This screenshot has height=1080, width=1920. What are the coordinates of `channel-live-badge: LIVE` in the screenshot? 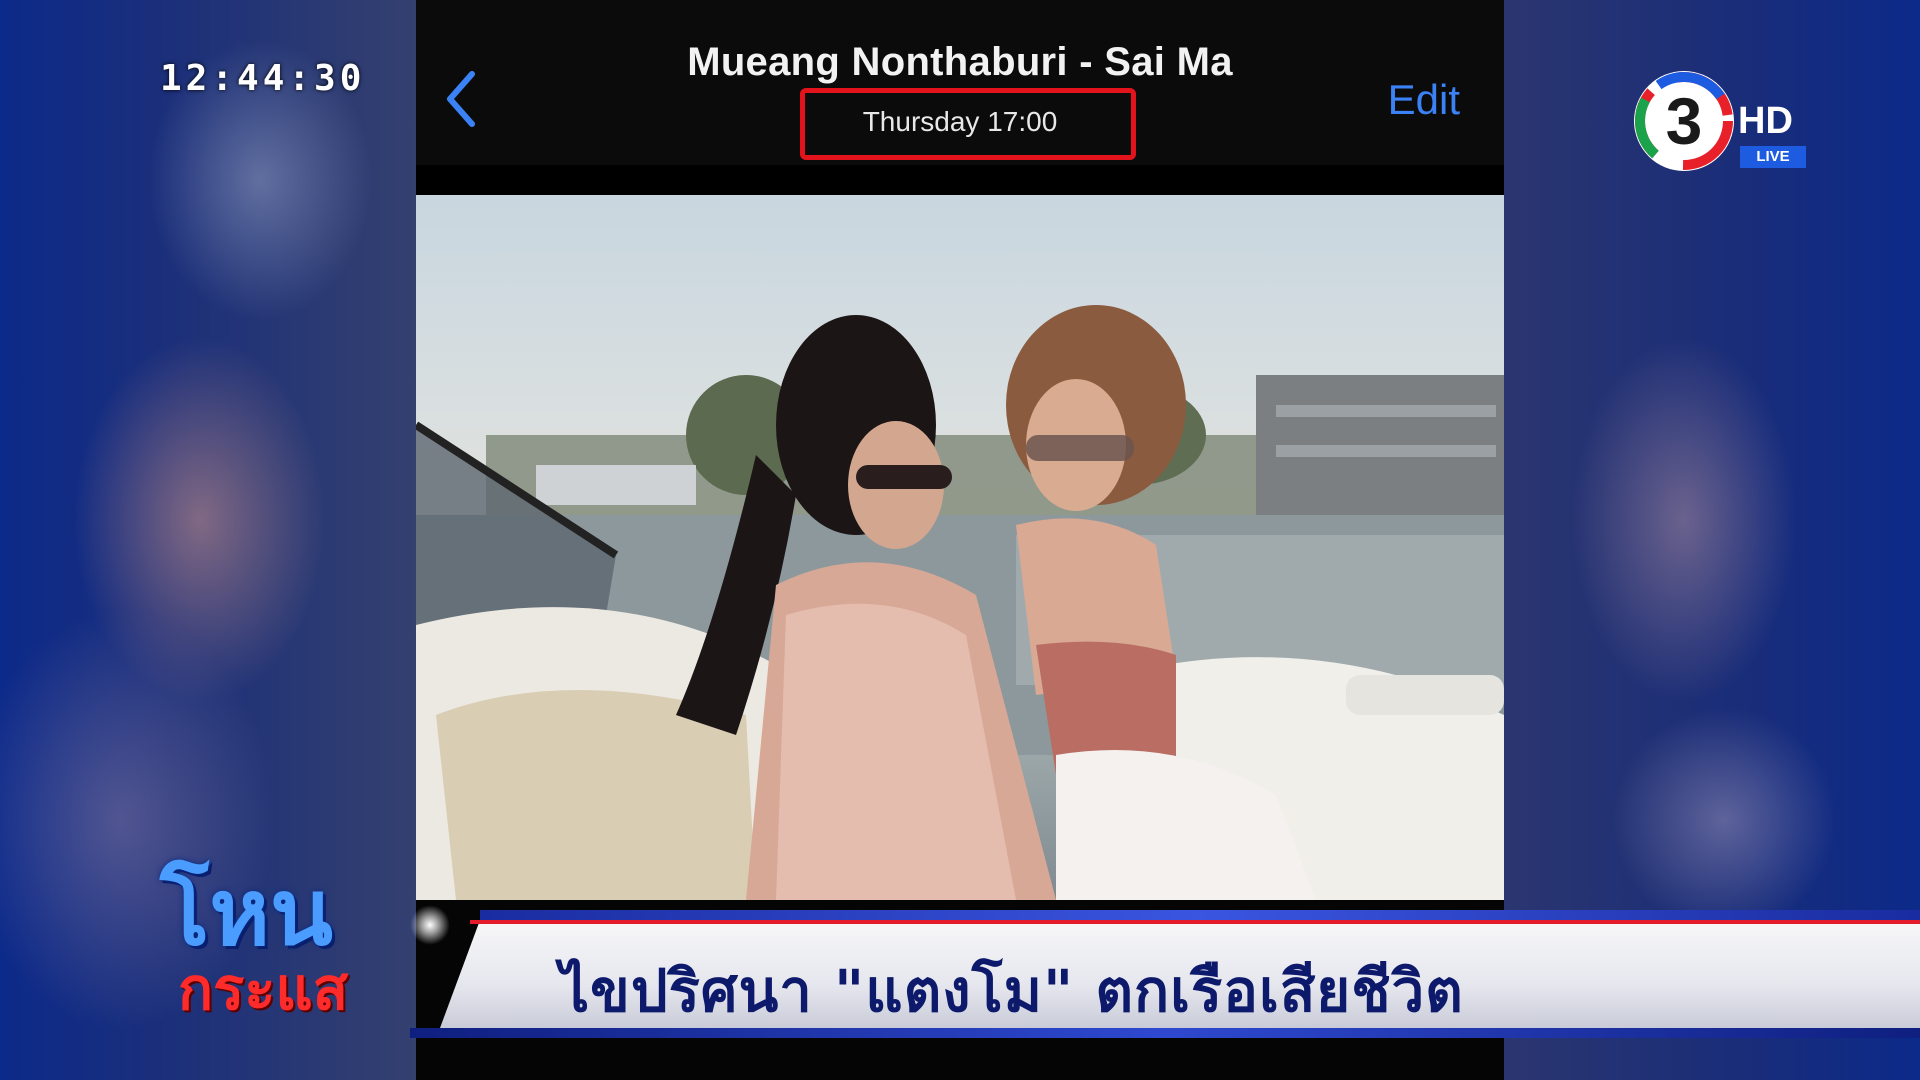 It's located at (1773, 157).